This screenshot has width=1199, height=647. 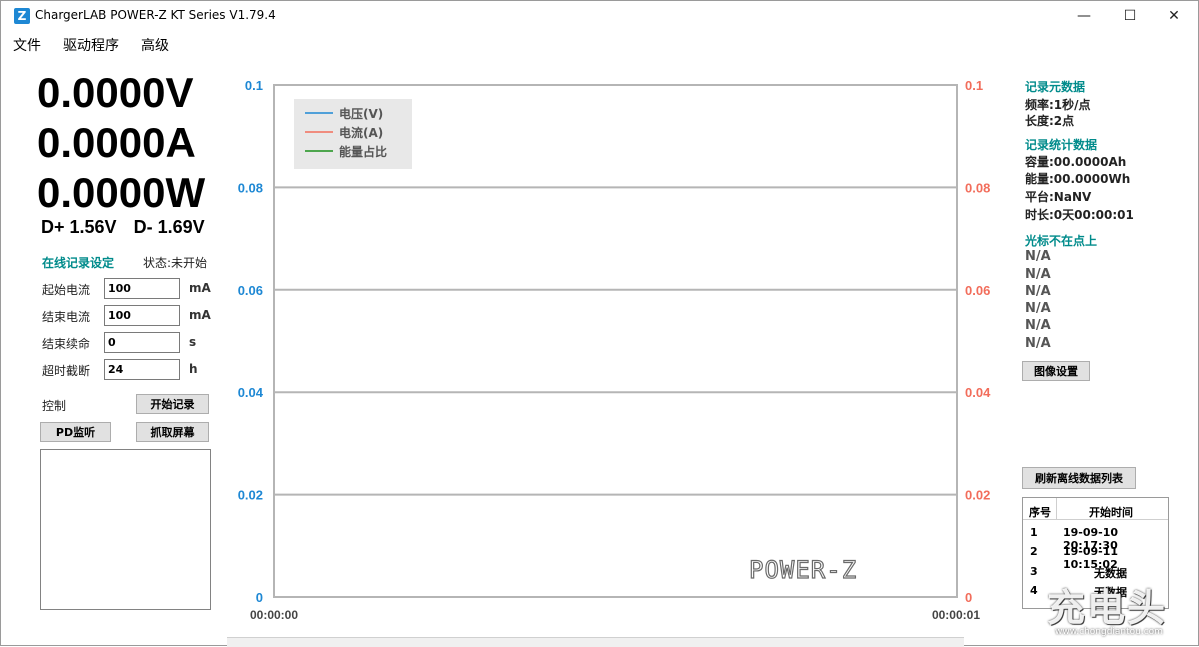 What do you see at coordinates (115, 92) in the screenshot?
I see `voltage-reading: 0.0000V` at bounding box center [115, 92].